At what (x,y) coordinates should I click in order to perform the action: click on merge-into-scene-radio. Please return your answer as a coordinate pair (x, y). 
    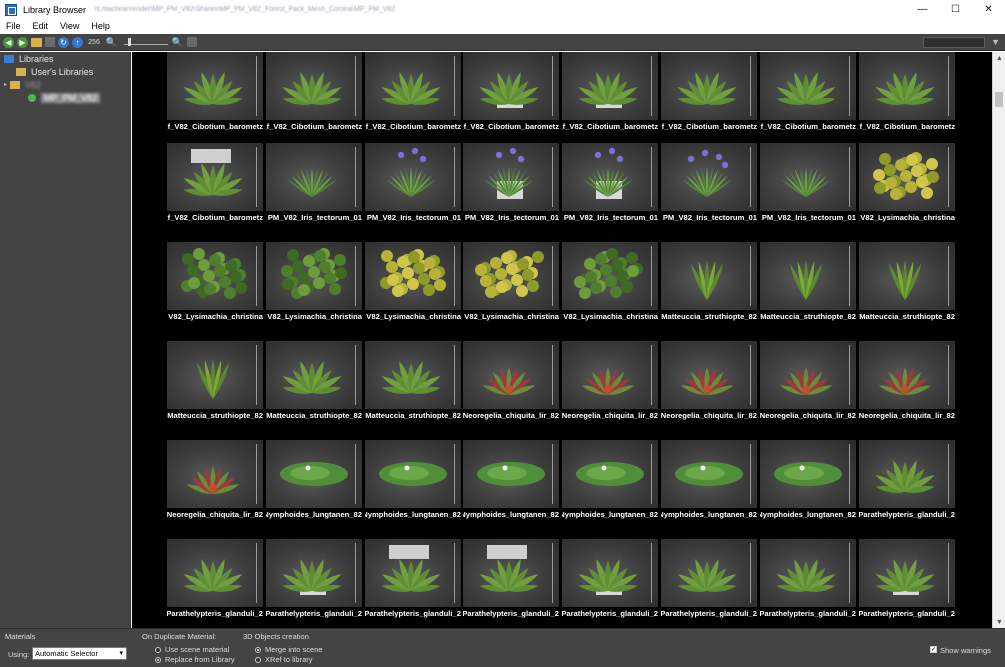
    Looking at the image, I should click on (258, 650).